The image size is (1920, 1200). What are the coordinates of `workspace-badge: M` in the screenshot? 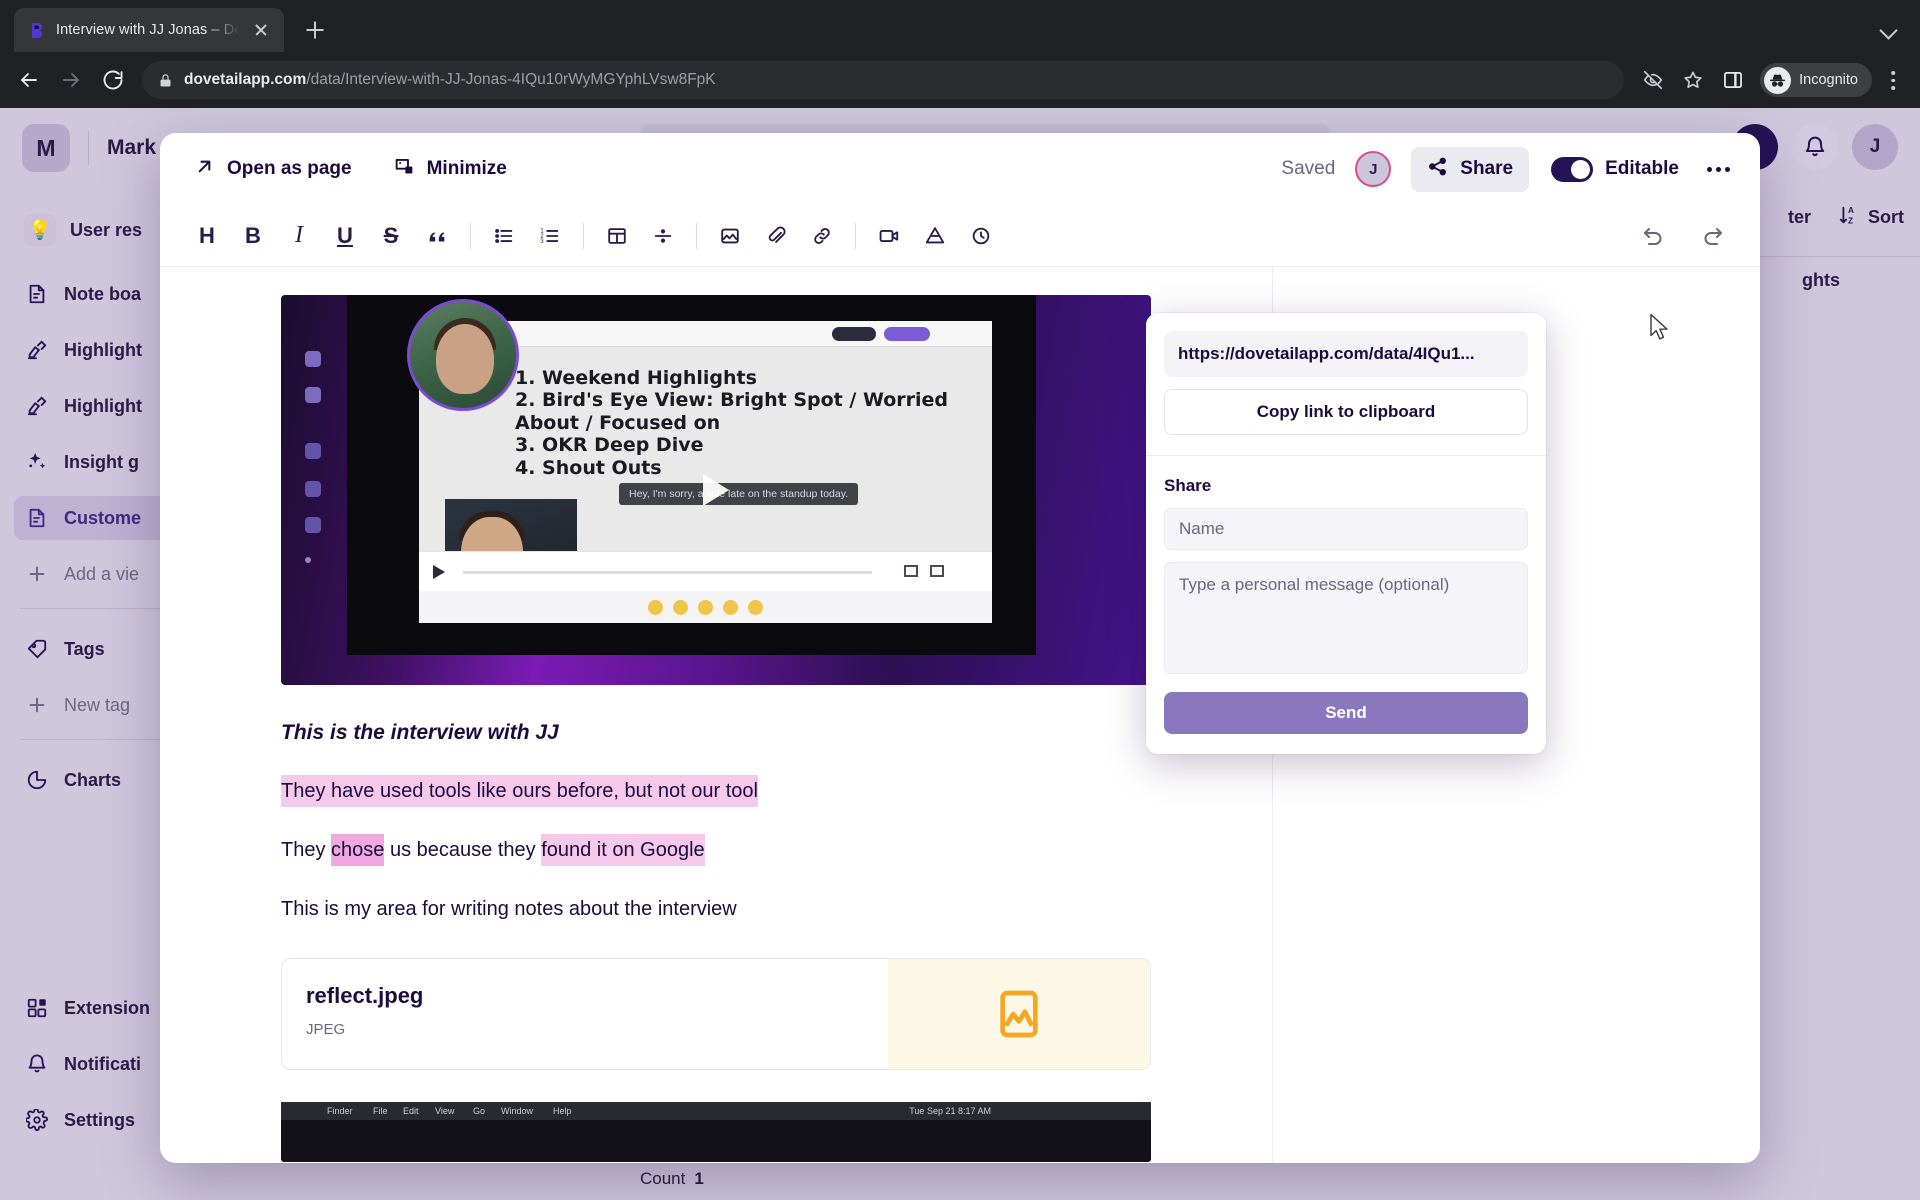 It's located at (46, 148).